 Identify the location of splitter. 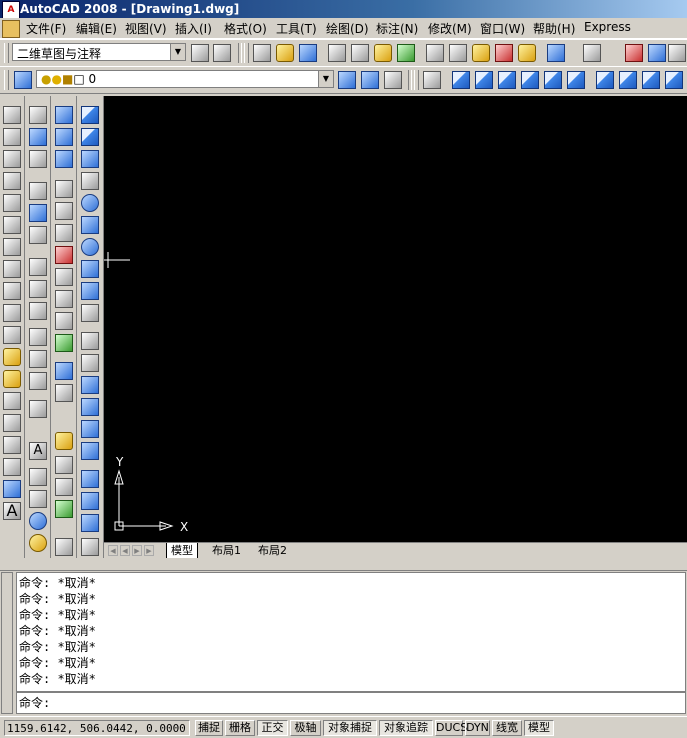
(343, 564).